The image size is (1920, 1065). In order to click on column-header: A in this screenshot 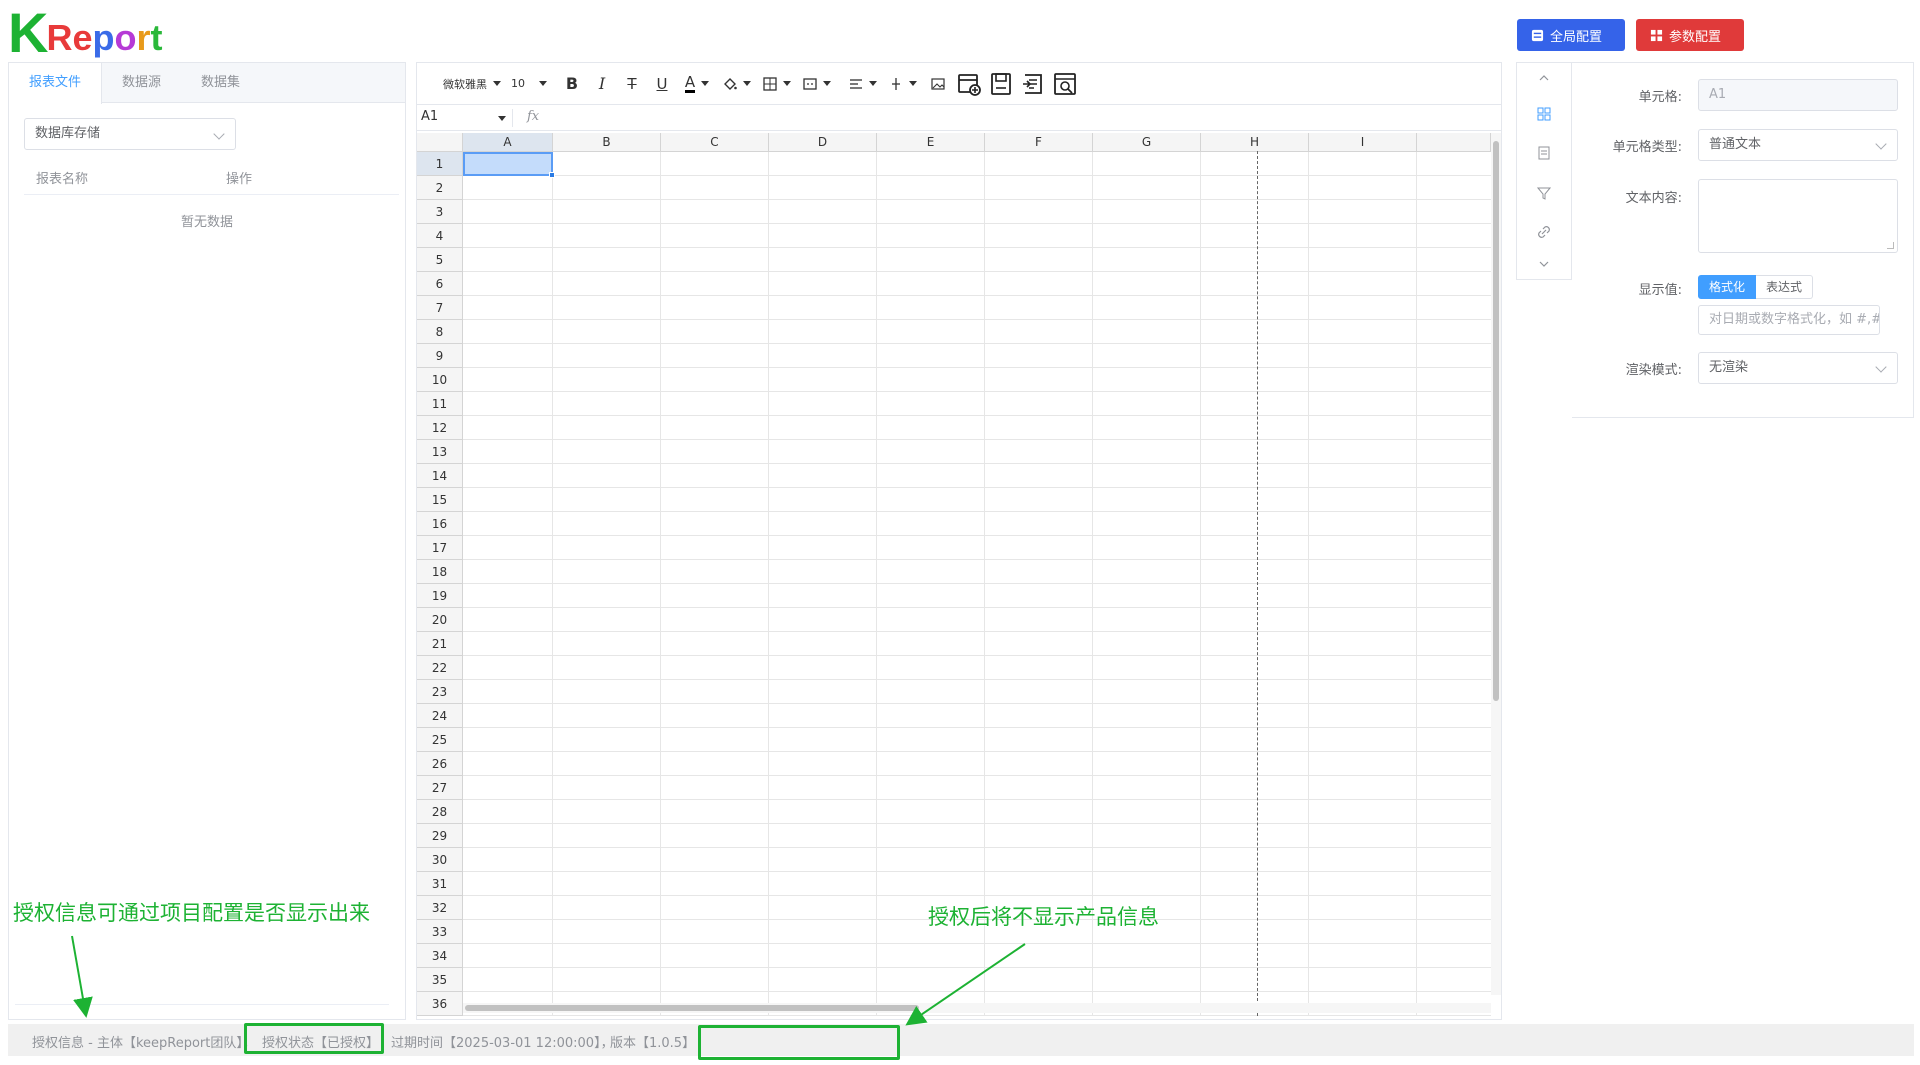, I will do `click(508, 142)`.